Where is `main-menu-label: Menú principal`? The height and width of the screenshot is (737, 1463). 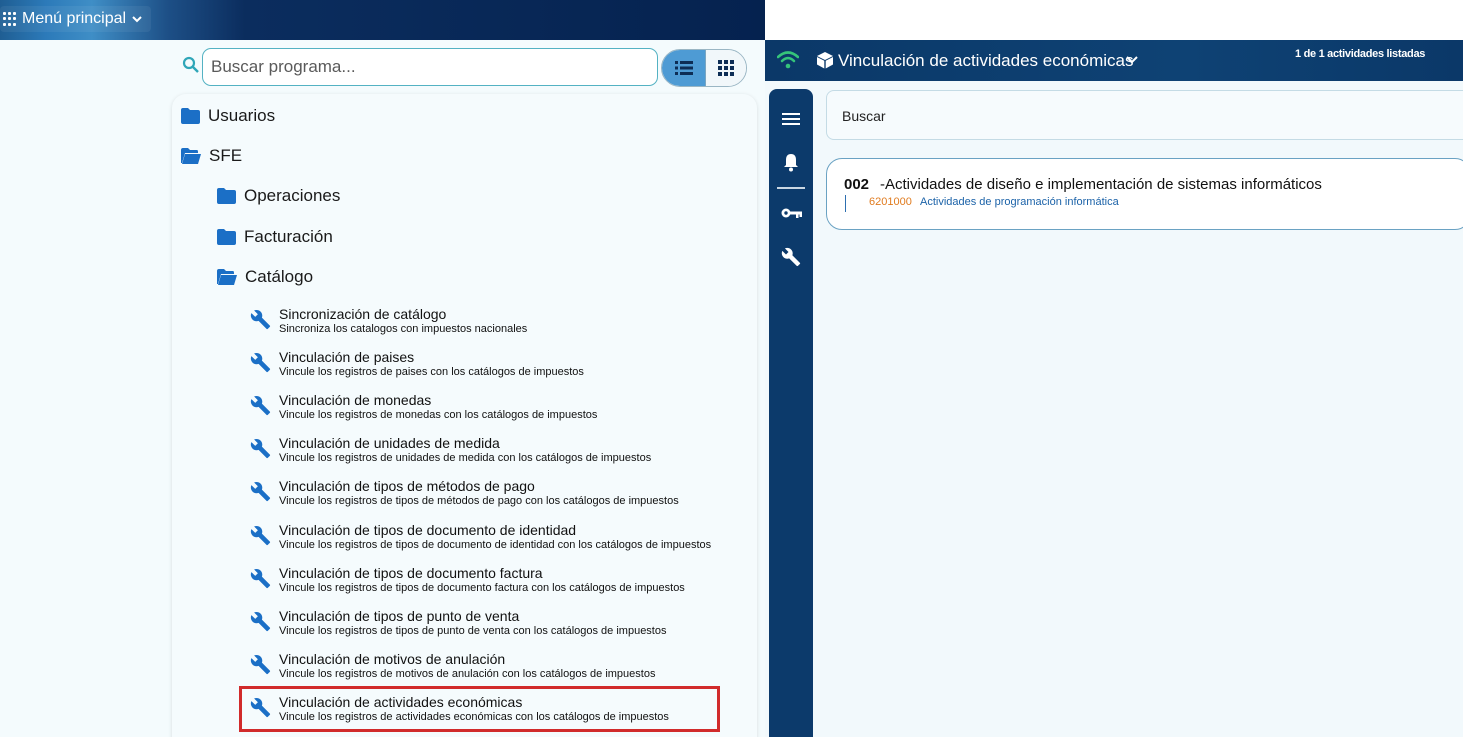 main-menu-label: Menú principal is located at coordinates (74, 18).